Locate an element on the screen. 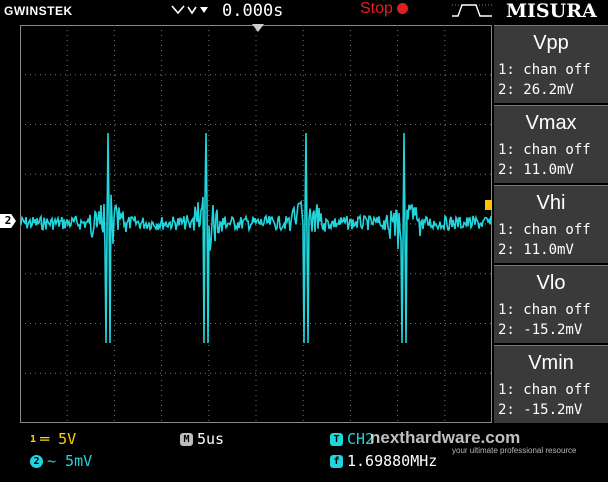 Image resolution: width=608 pixels, height=482 pixels. measurement-vpp: Vpp 1: chan off 2: 26.2mV is located at coordinates (551, 64).